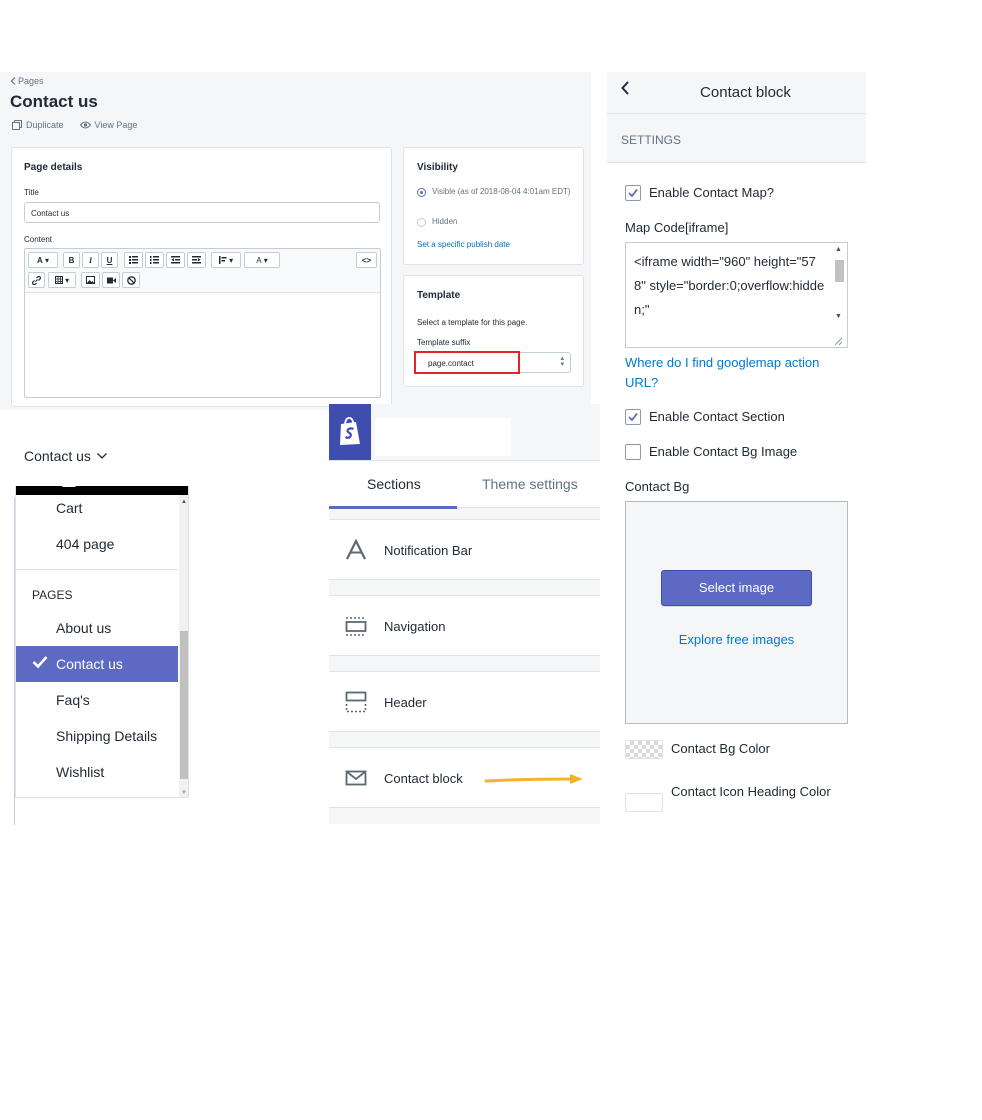 This screenshot has height=1120, width=982. Describe the element at coordinates (108, 125) in the screenshot. I see `view-page-button: View Page` at that location.